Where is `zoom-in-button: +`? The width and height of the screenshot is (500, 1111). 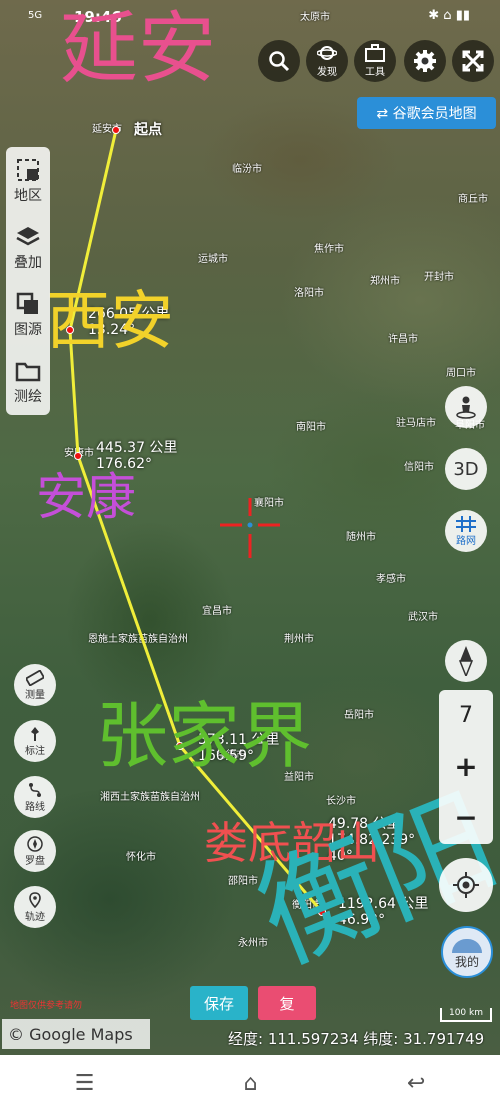
zoom-in-button: + is located at coordinates (466, 766).